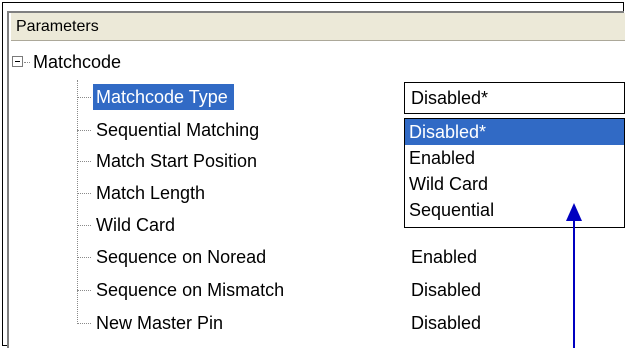 The height and width of the screenshot is (348, 625). I want to click on value-sequence-on-noread: Enabled, so click(444, 257).